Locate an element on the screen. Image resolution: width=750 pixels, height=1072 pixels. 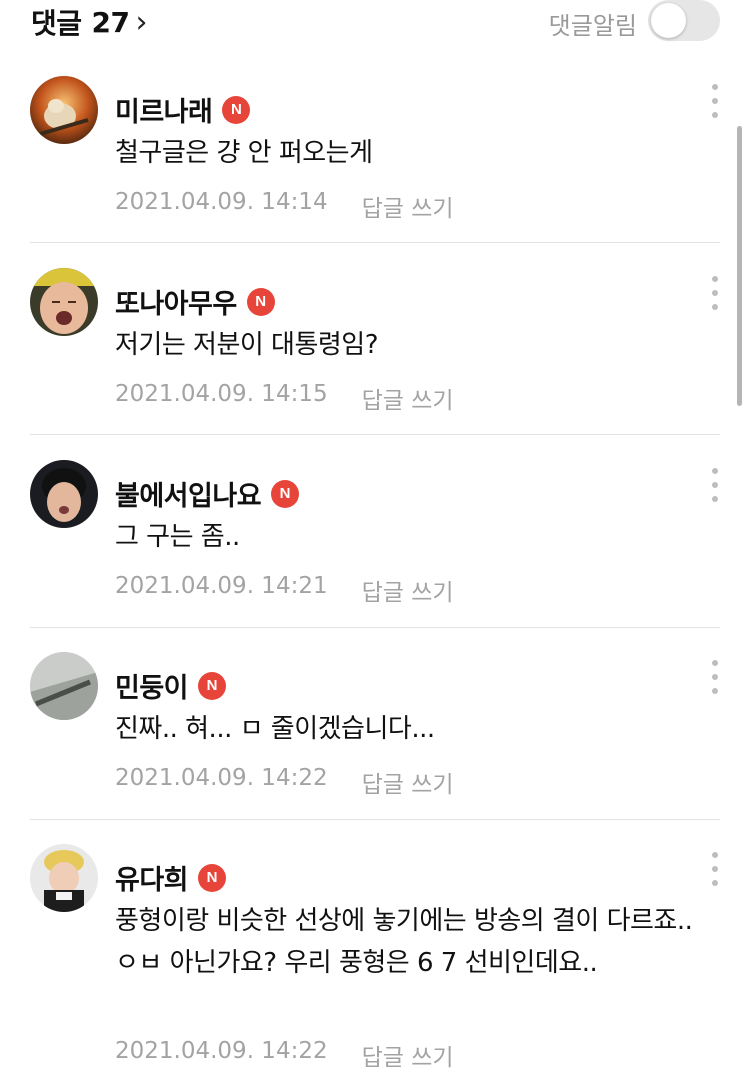
comment-notification-toggle is located at coordinates (684, 20).